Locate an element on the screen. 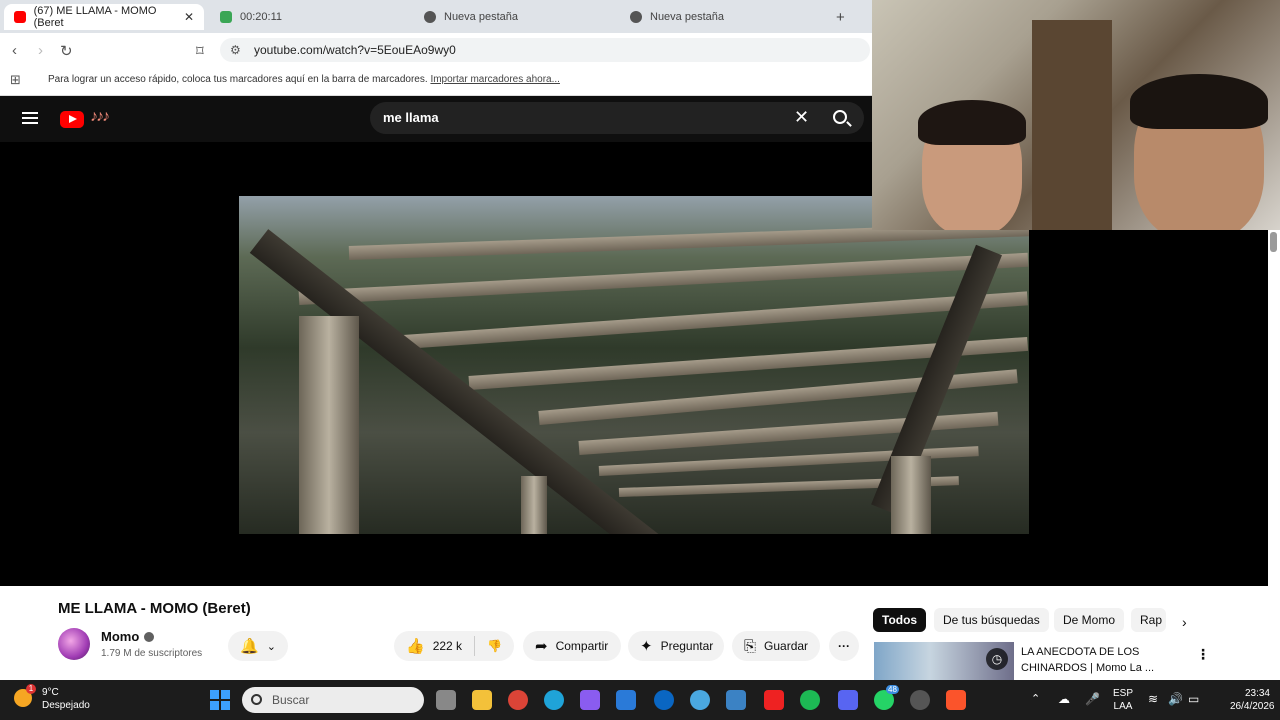  back-icon: ‹ is located at coordinates (14, 50).